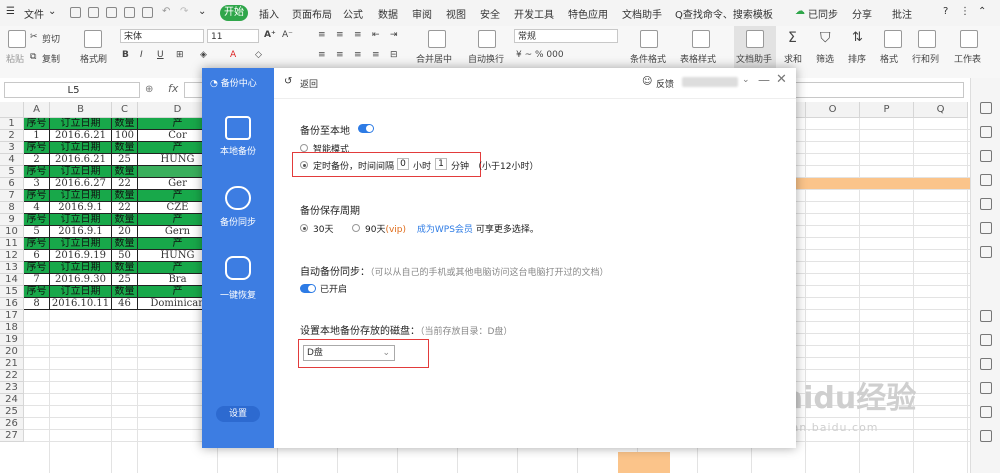 The height and width of the screenshot is (473, 1000). What do you see at coordinates (12, 136) in the screenshot?
I see `row-header-2: 2` at bounding box center [12, 136].